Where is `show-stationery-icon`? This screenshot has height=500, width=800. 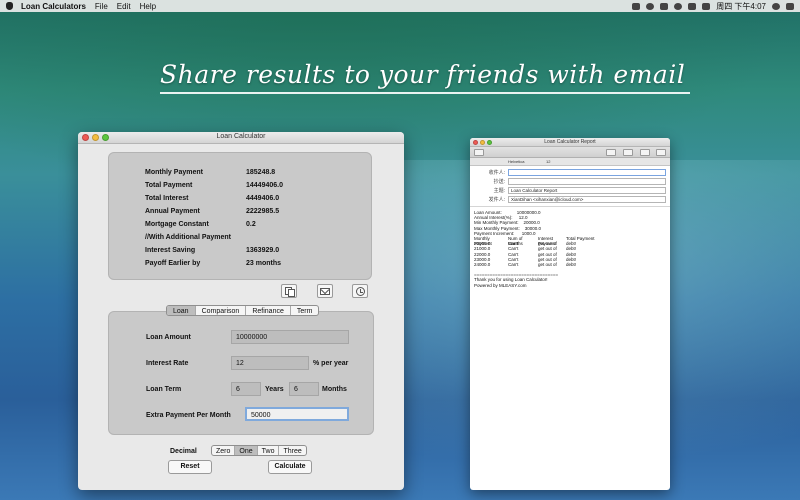 show-stationery-icon is located at coordinates (661, 152).